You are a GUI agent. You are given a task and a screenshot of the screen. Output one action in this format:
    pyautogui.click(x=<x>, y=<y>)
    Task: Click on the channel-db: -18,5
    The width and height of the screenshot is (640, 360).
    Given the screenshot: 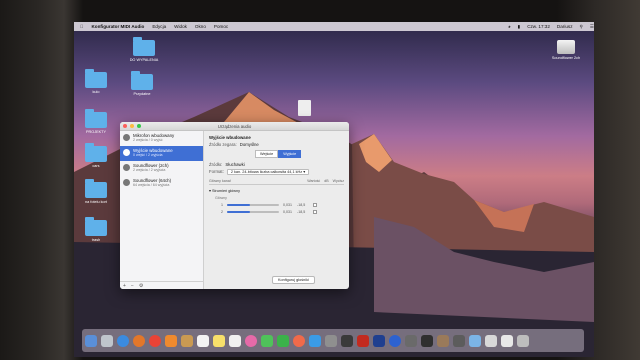 What is the action you would take?
    pyautogui.click(x=301, y=211)
    